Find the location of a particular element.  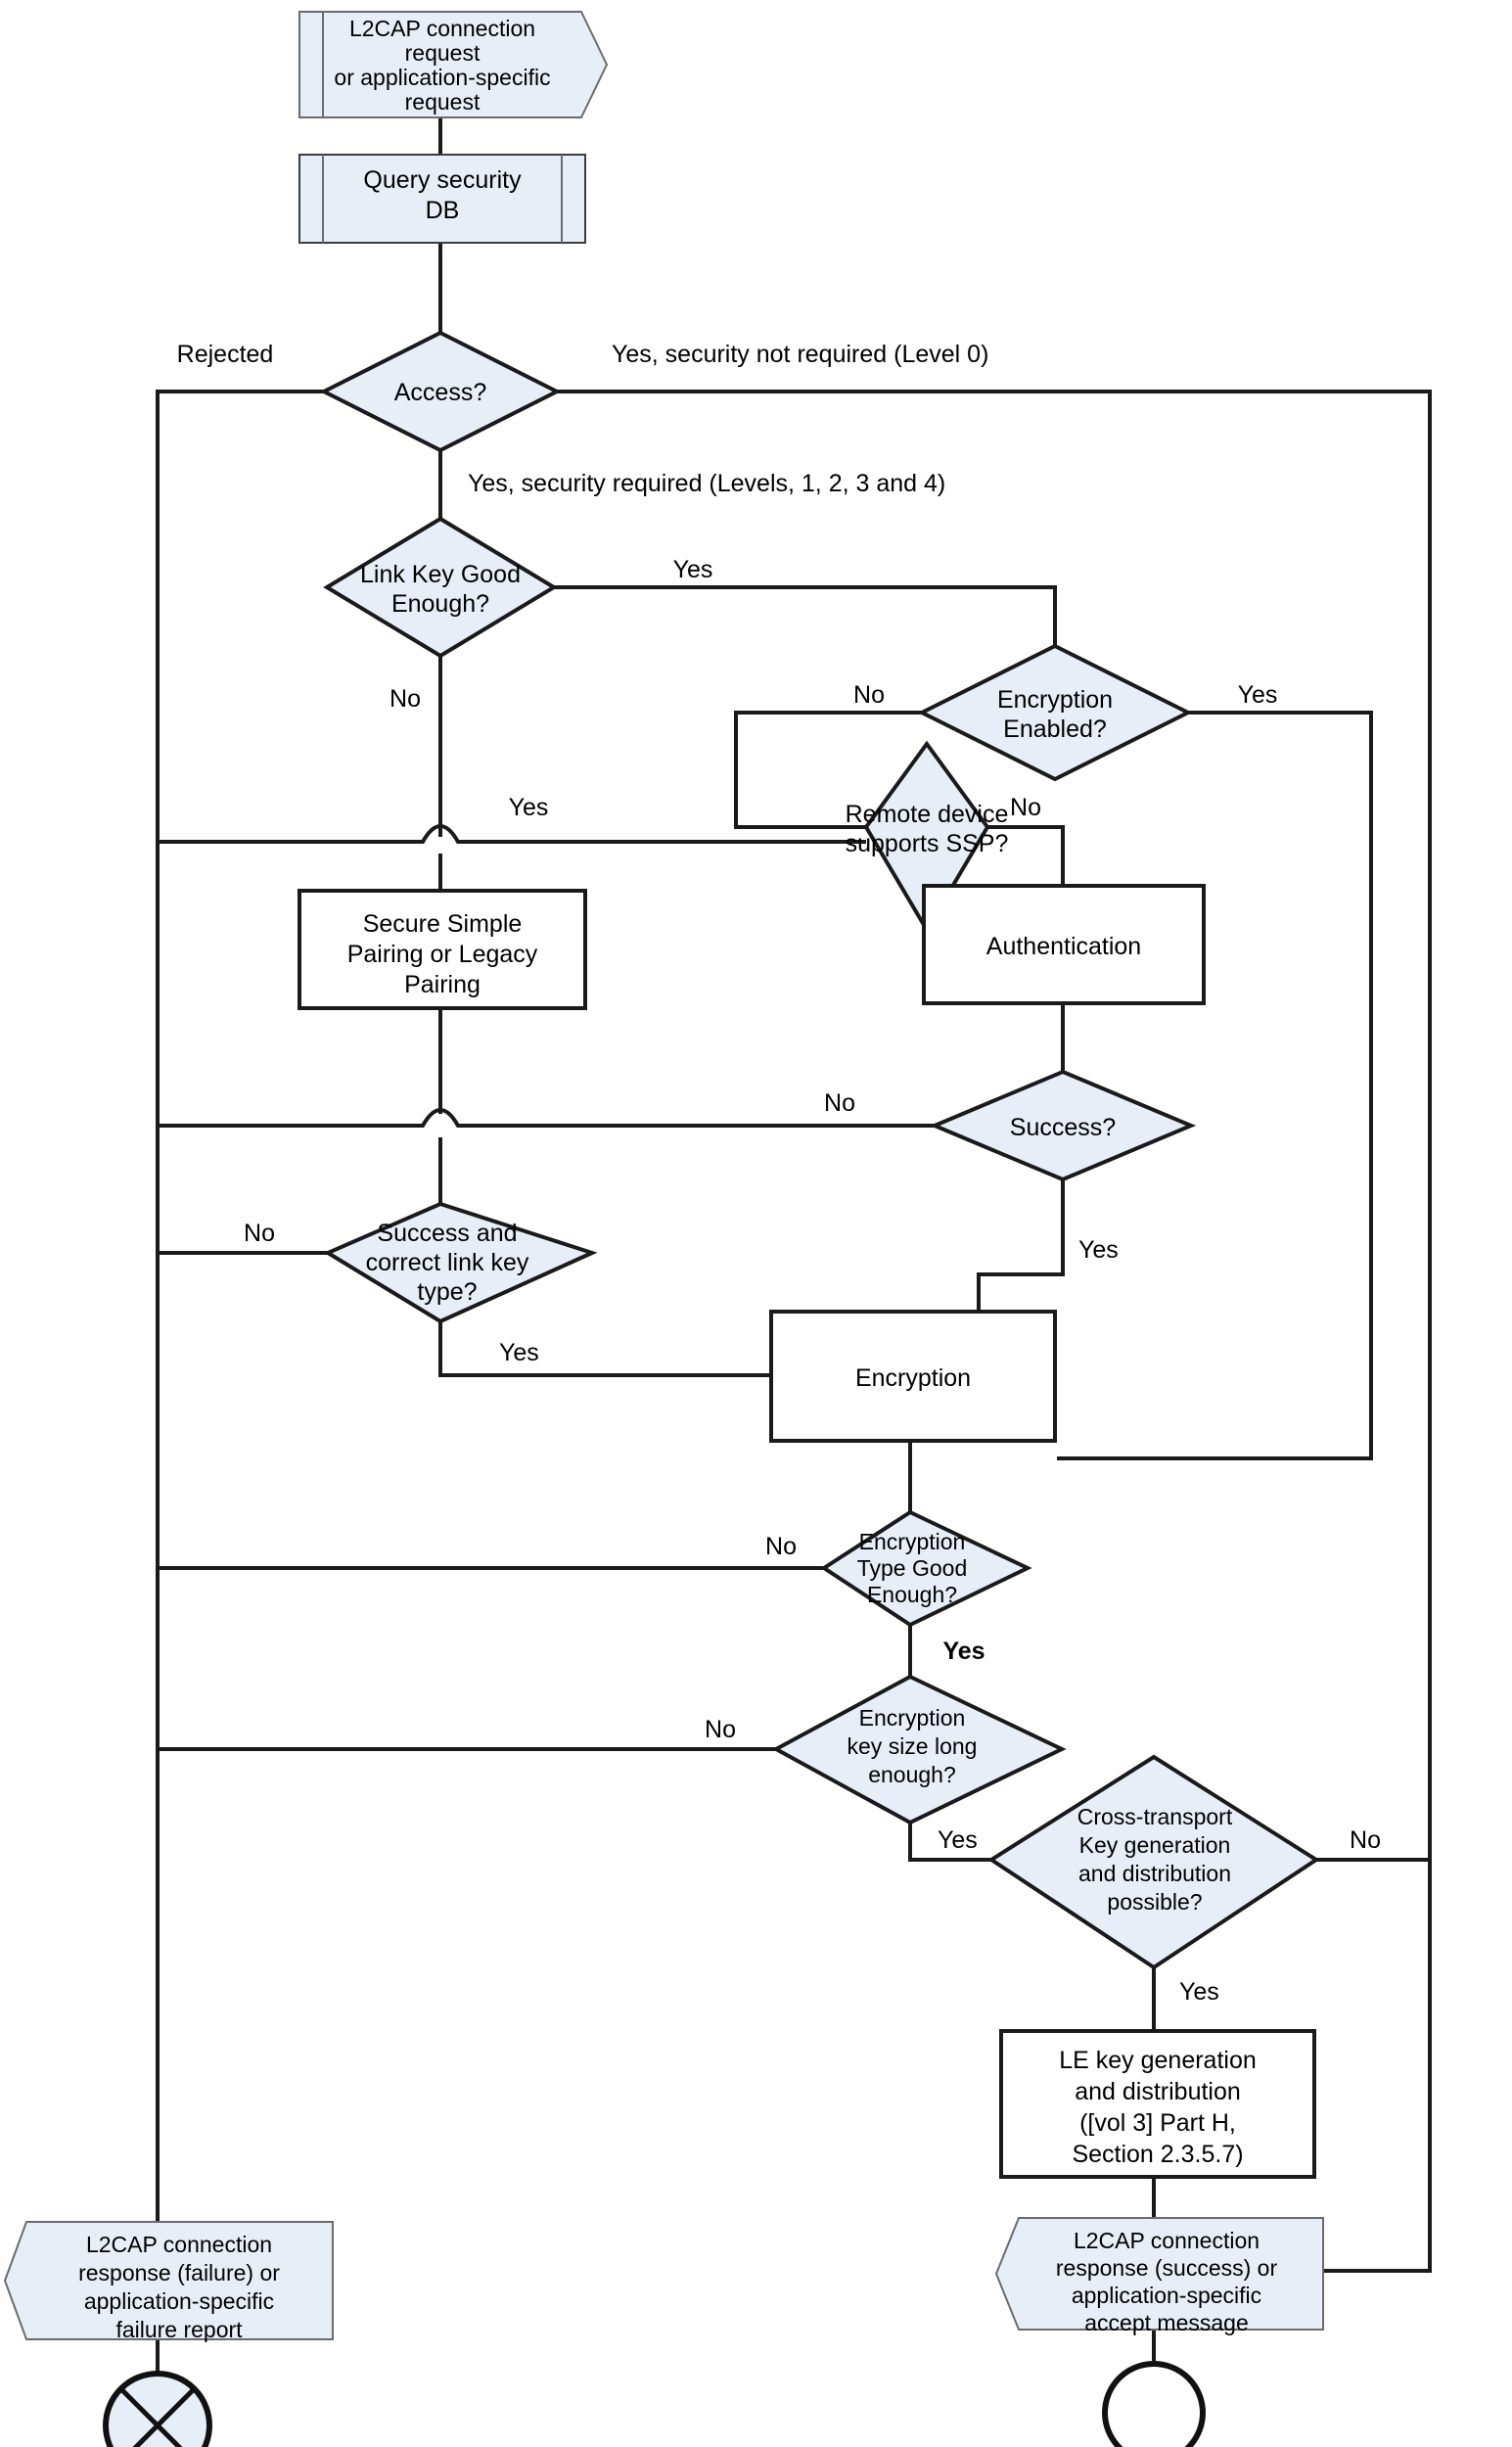

end-success-line-2: application-specific is located at coordinates (1166, 2295).